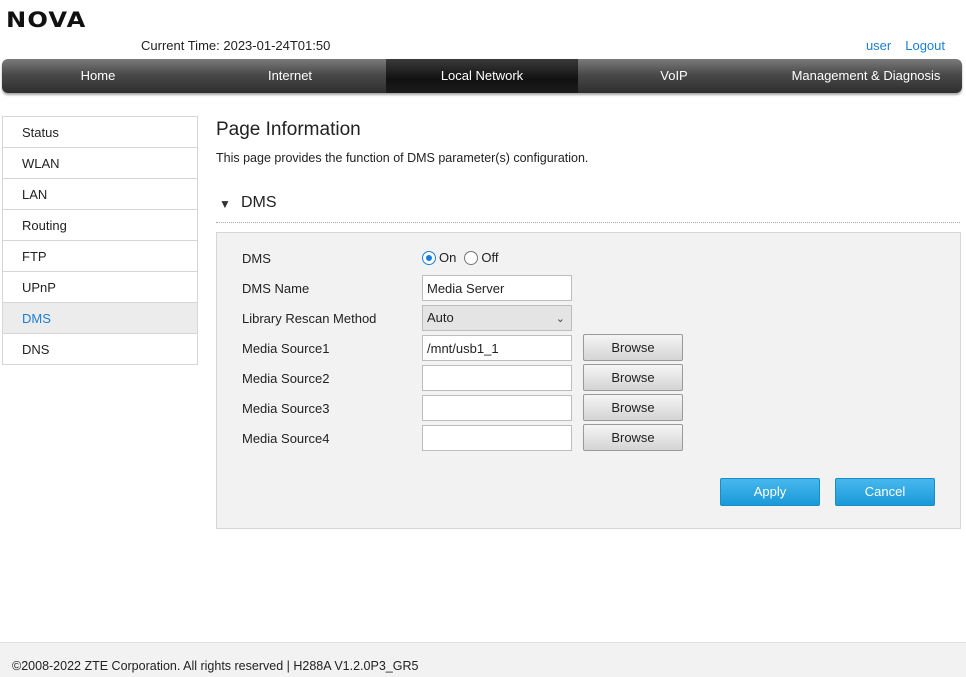 The image size is (966, 677). Describe the element at coordinates (560, 319) in the screenshot. I see `chevron-down-icon: ⌄` at that location.